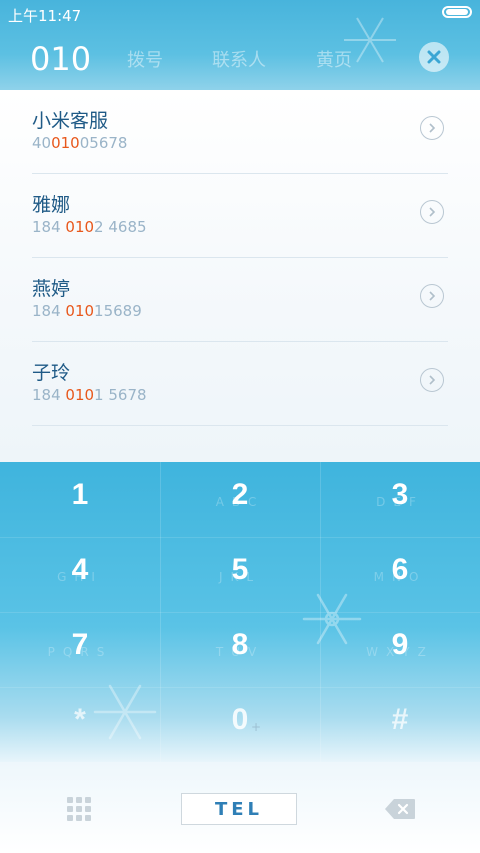 Image resolution: width=480 pixels, height=853 pixels. What do you see at coordinates (80, 644) in the screenshot?
I see `key-digit: 7` at bounding box center [80, 644].